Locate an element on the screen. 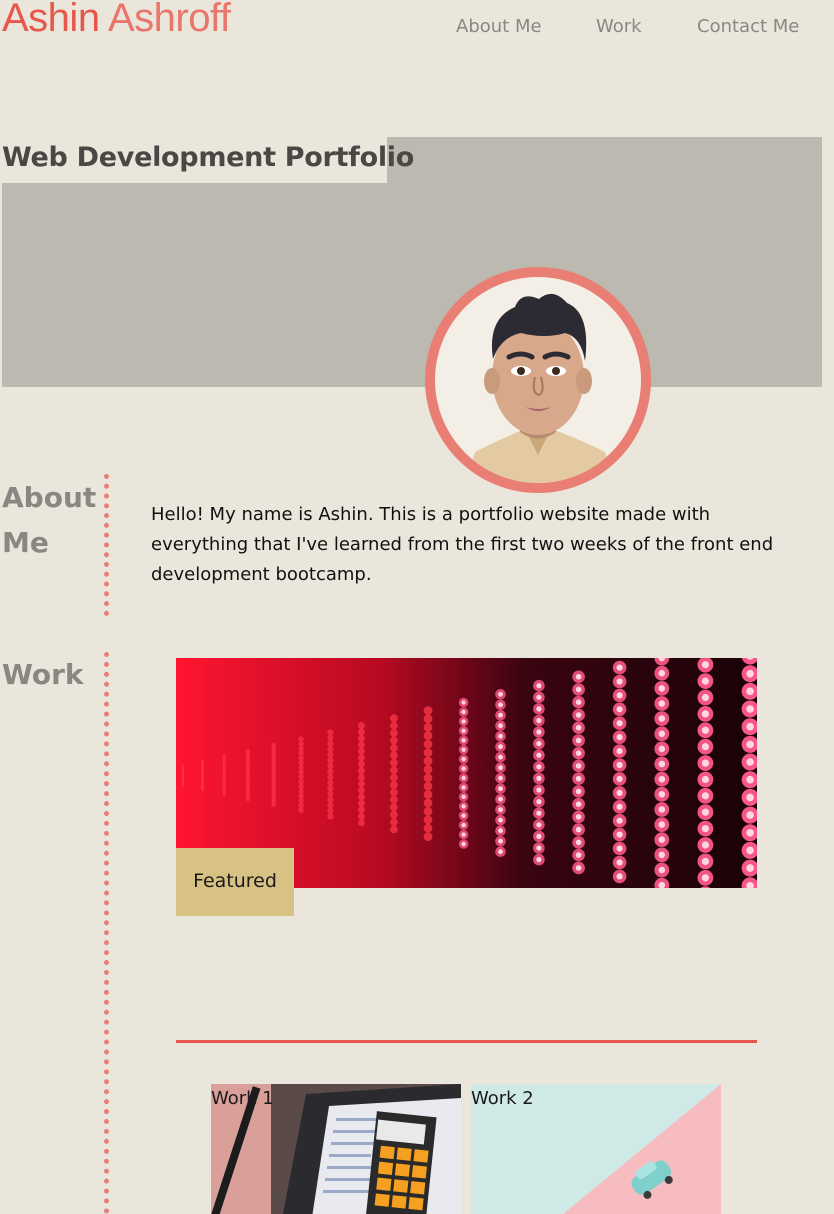  work-2-label: Work 2 is located at coordinates (502, 1098).